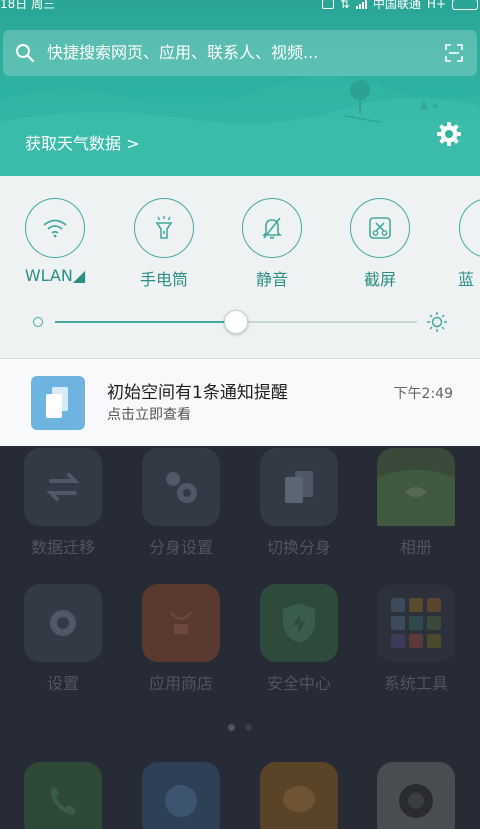 The width and height of the screenshot is (480, 829). What do you see at coordinates (272, 244) in the screenshot?
I see `toggle-mute: 静音` at bounding box center [272, 244].